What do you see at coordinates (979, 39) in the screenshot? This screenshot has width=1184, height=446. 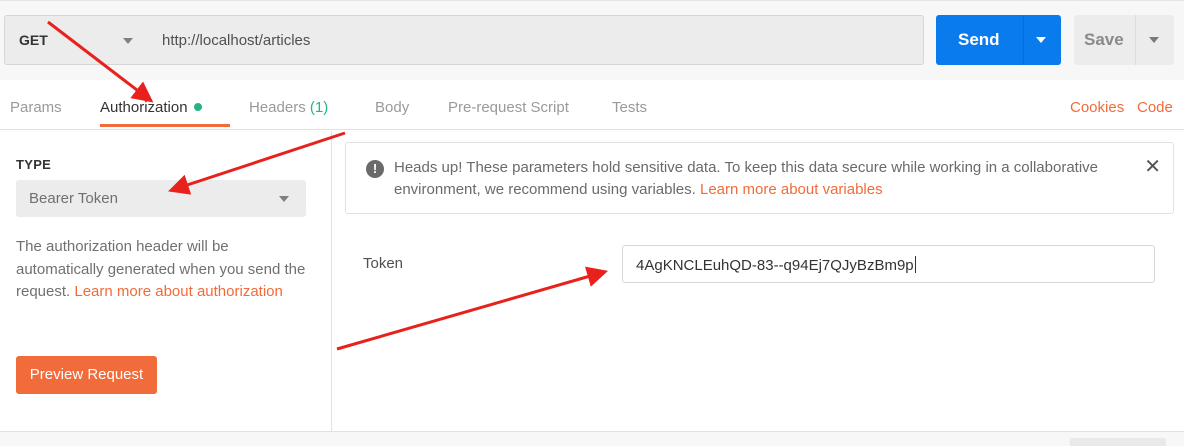 I see `send-label: Send` at bounding box center [979, 39].